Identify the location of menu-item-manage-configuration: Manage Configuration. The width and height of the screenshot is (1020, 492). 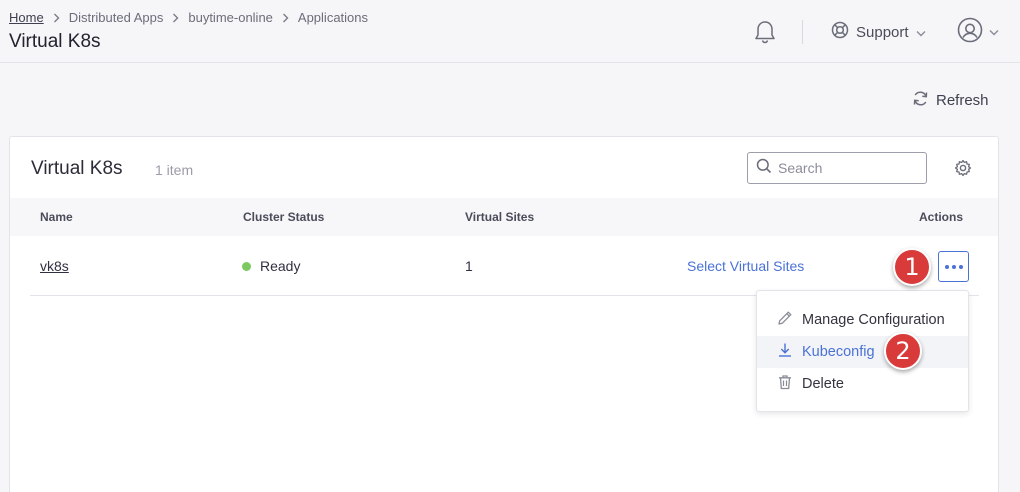
(862, 320).